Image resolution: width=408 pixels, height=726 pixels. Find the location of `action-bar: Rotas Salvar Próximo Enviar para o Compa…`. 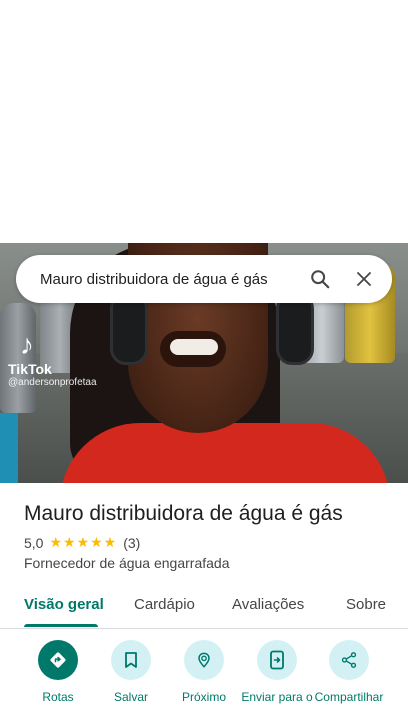

action-bar: Rotas Salvar Próximo Enviar para o Compa… is located at coordinates (204, 683).